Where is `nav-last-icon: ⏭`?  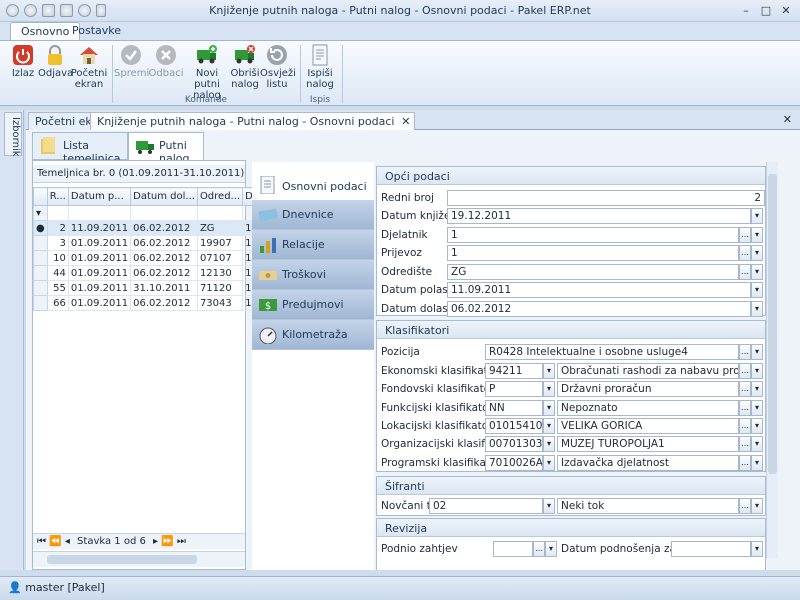
nav-last-icon: ⏭ is located at coordinates (181, 541).